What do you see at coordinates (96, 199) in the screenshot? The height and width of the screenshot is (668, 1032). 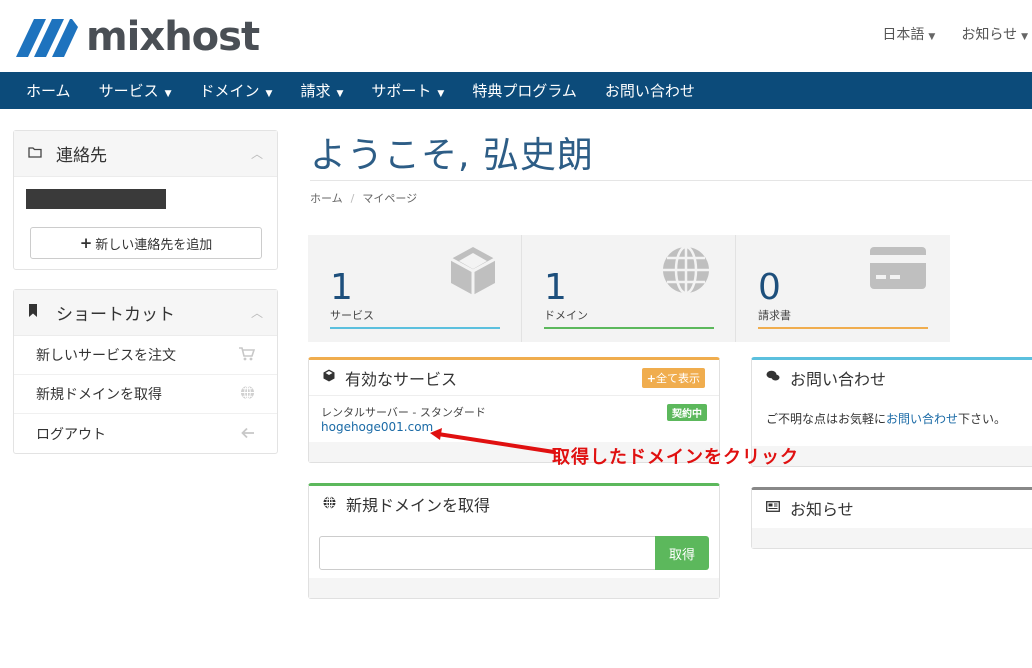 I see `redacted-contact` at bounding box center [96, 199].